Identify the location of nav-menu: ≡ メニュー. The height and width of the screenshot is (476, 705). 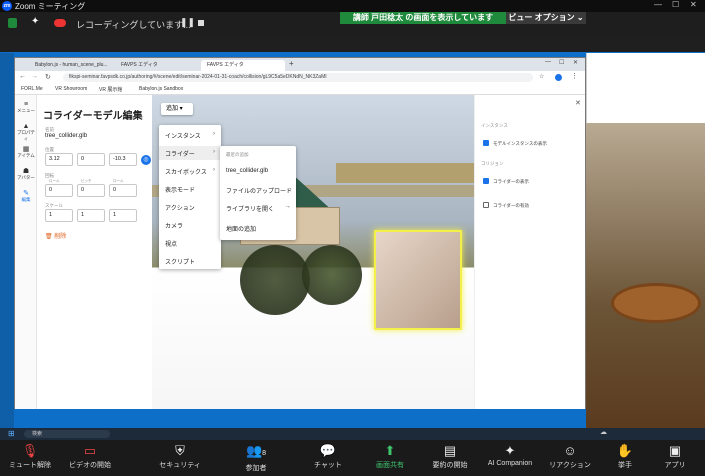
(26, 107).